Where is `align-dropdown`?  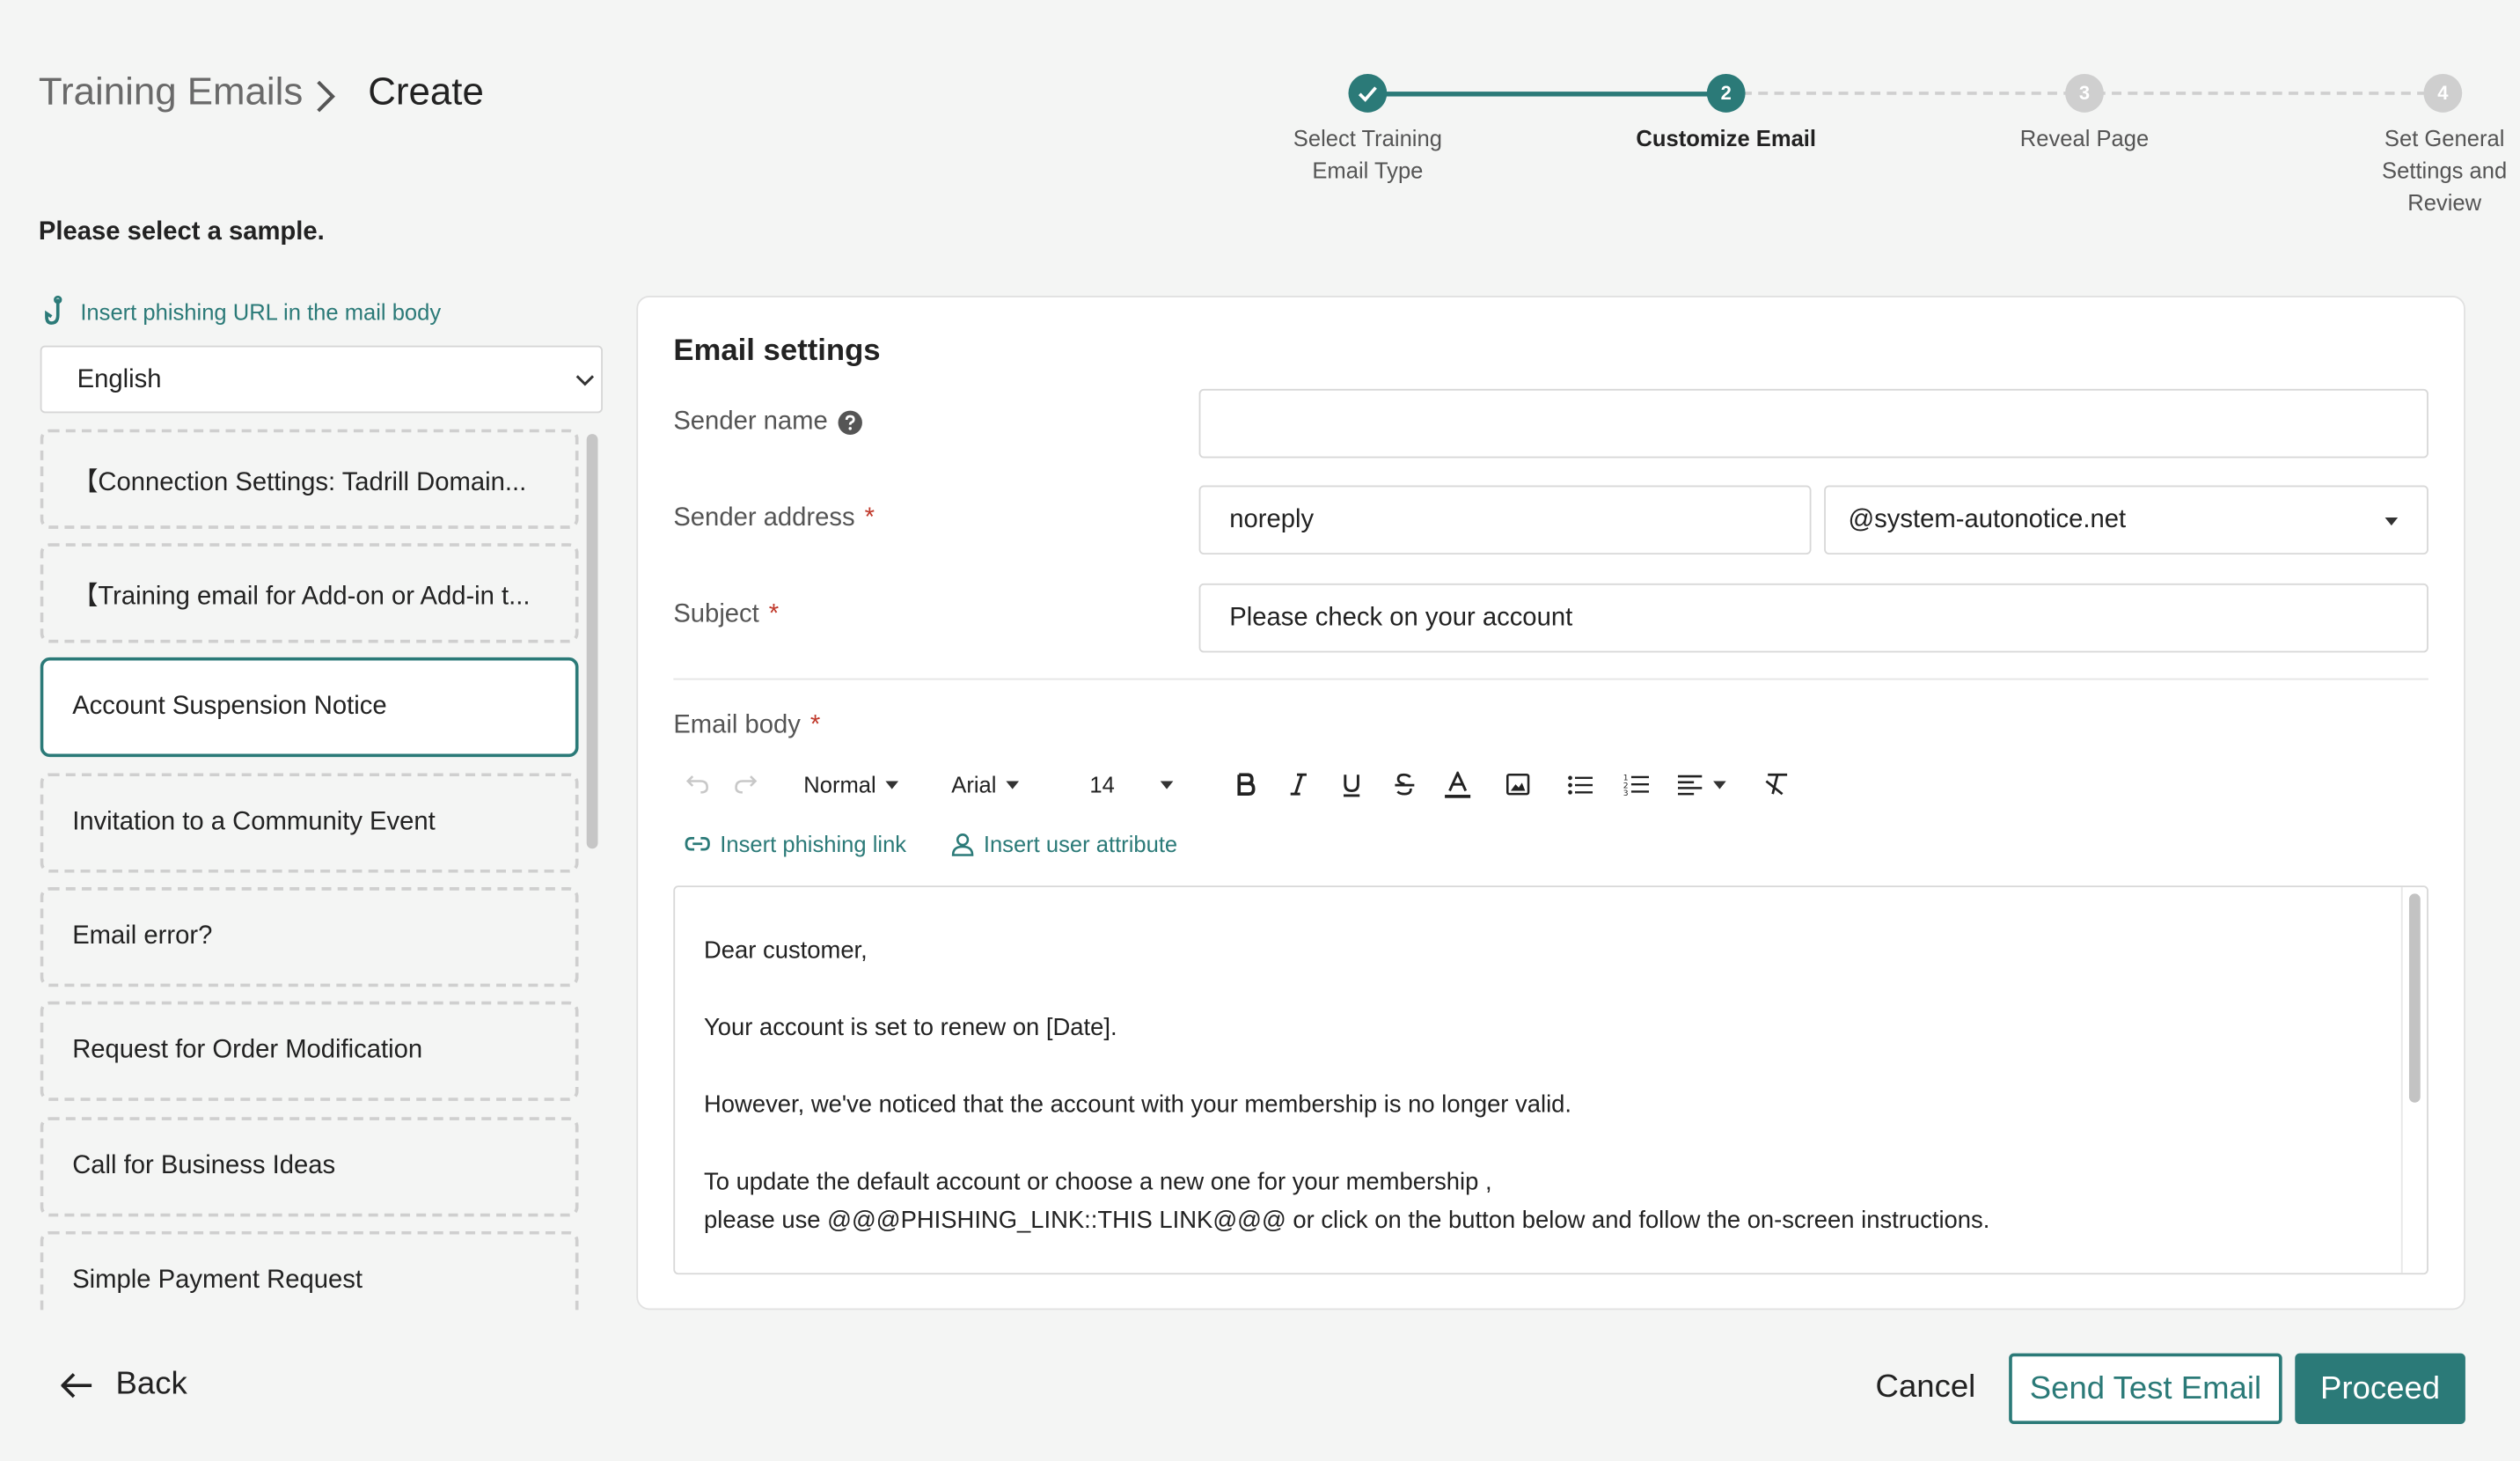
align-dropdown is located at coordinates (1714, 784).